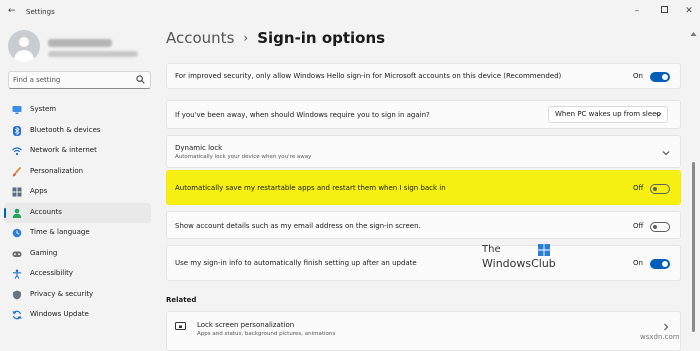  What do you see at coordinates (660, 337) in the screenshot?
I see `site-watermark: wsxdn.com` at bounding box center [660, 337].